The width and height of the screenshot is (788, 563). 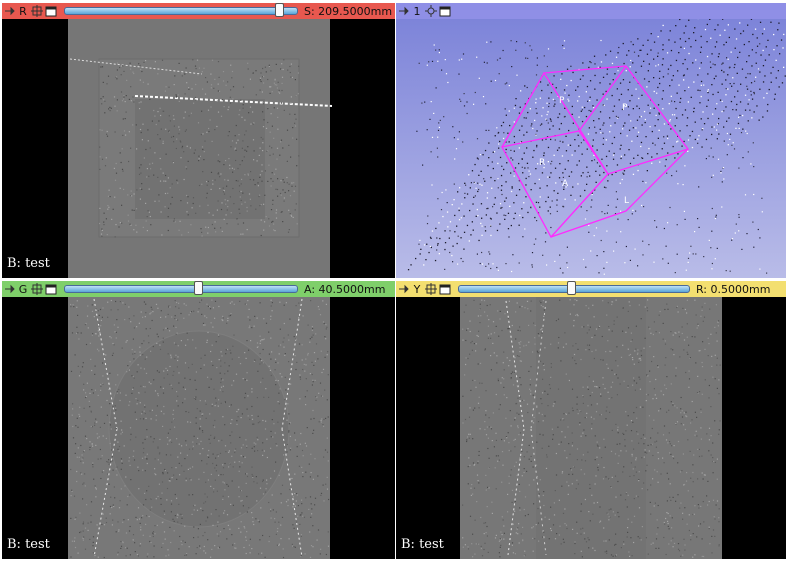 What do you see at coordinates (591, 11) in the screenshot?
I see `three-d-view-controller-bar: 1` at bounding box center [591, 11].